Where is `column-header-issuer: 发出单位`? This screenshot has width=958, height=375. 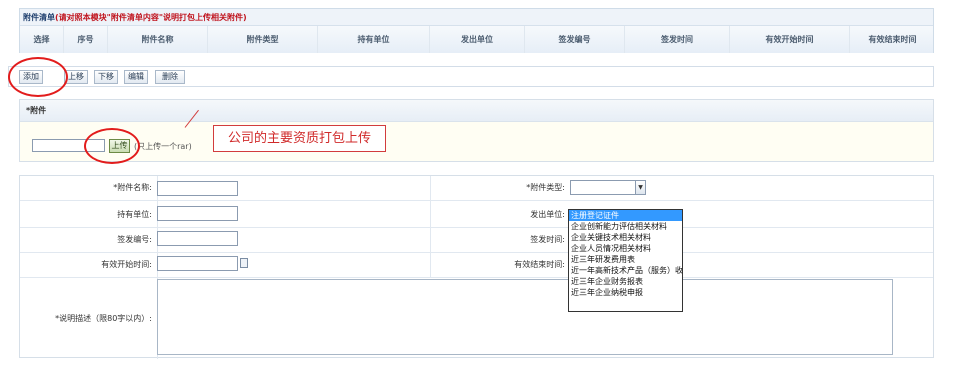 column-header-issuer: 发出单位 is located at coordinates (477, 39).